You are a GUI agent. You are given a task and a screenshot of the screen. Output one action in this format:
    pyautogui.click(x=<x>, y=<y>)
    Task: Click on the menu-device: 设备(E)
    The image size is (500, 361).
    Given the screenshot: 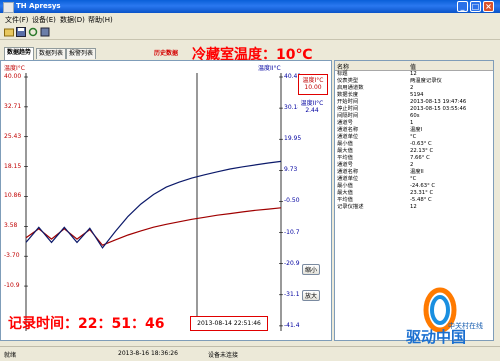 What is the action you would take?
    pyautogui.click(x=44, y=20)
    